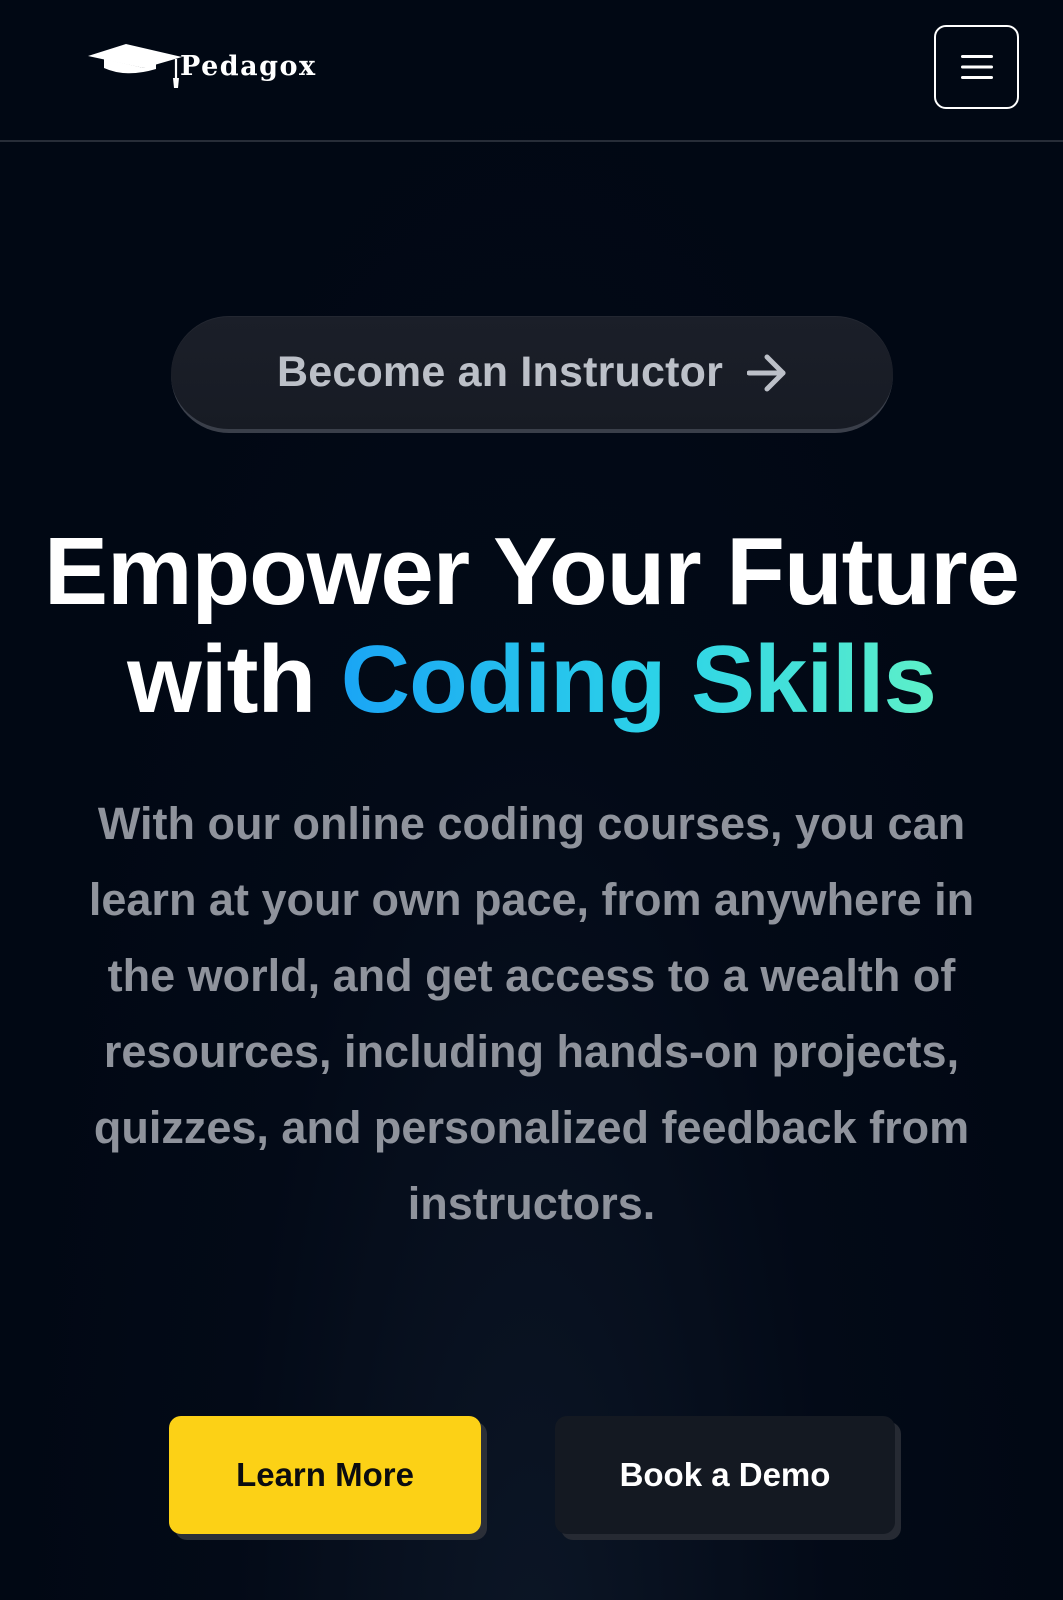 The height and width of the screenshot is (1600, 1063). What do you see at coordinates (135, 66) in the screenshot?
I see `graduation-cap-icon` at bounding box center [135, 66].